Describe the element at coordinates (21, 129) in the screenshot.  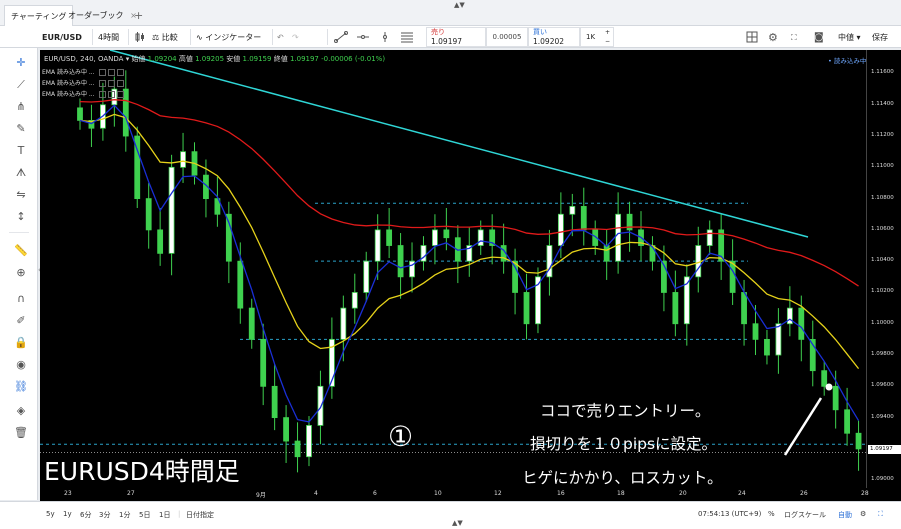
I see `brush-icon: ✎` at that location.